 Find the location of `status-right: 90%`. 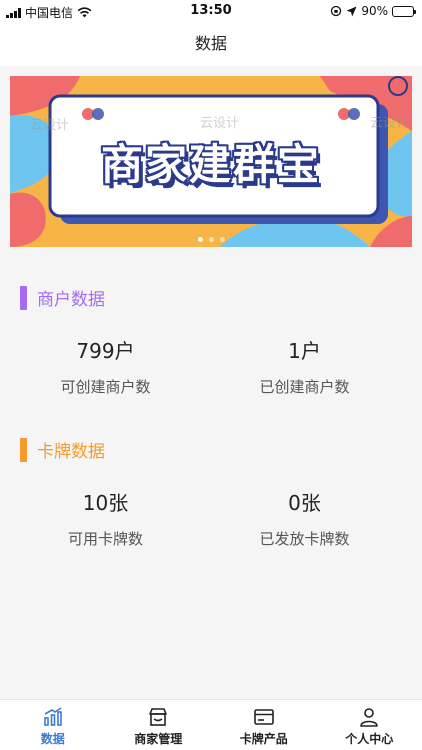

status-right: 90% is located at coordinates (373, 11).